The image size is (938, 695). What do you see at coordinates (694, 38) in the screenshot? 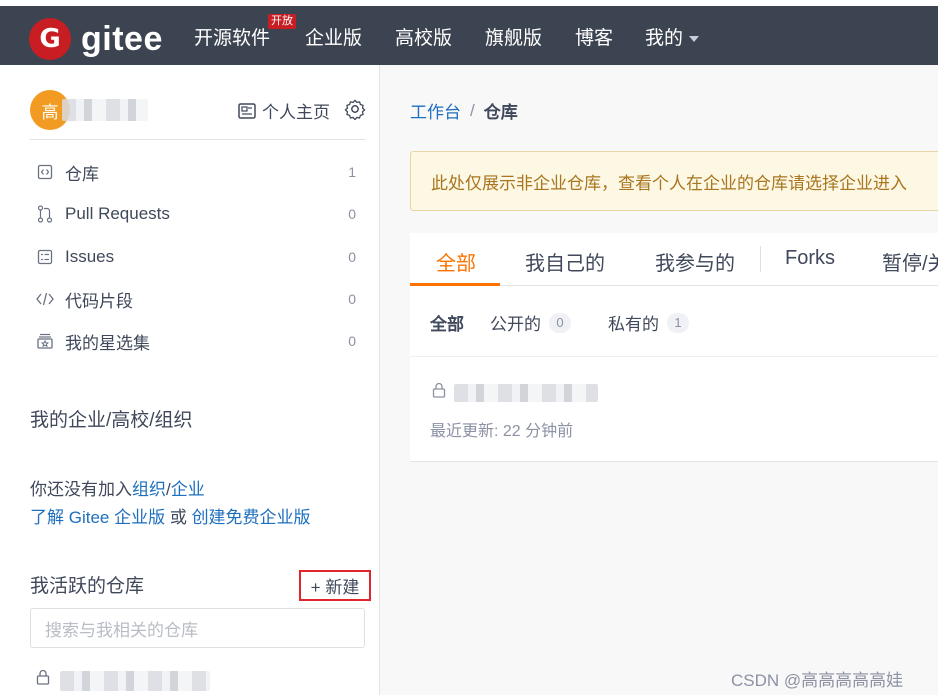
I see `chevron-down-icon` at bounding box center [694, 38].